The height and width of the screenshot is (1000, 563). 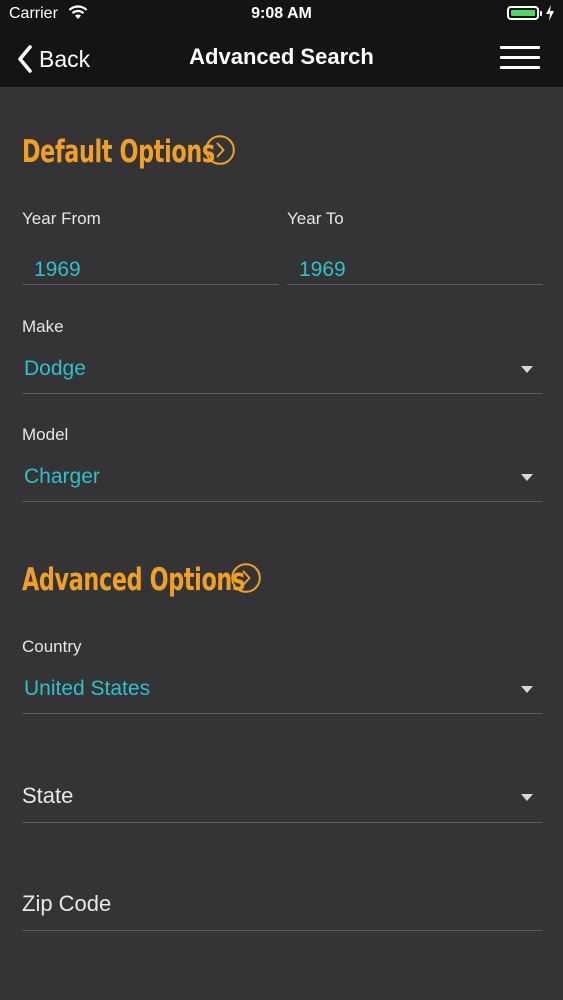 I want to click on state-placeholder: State, so click(x=48, y=795).